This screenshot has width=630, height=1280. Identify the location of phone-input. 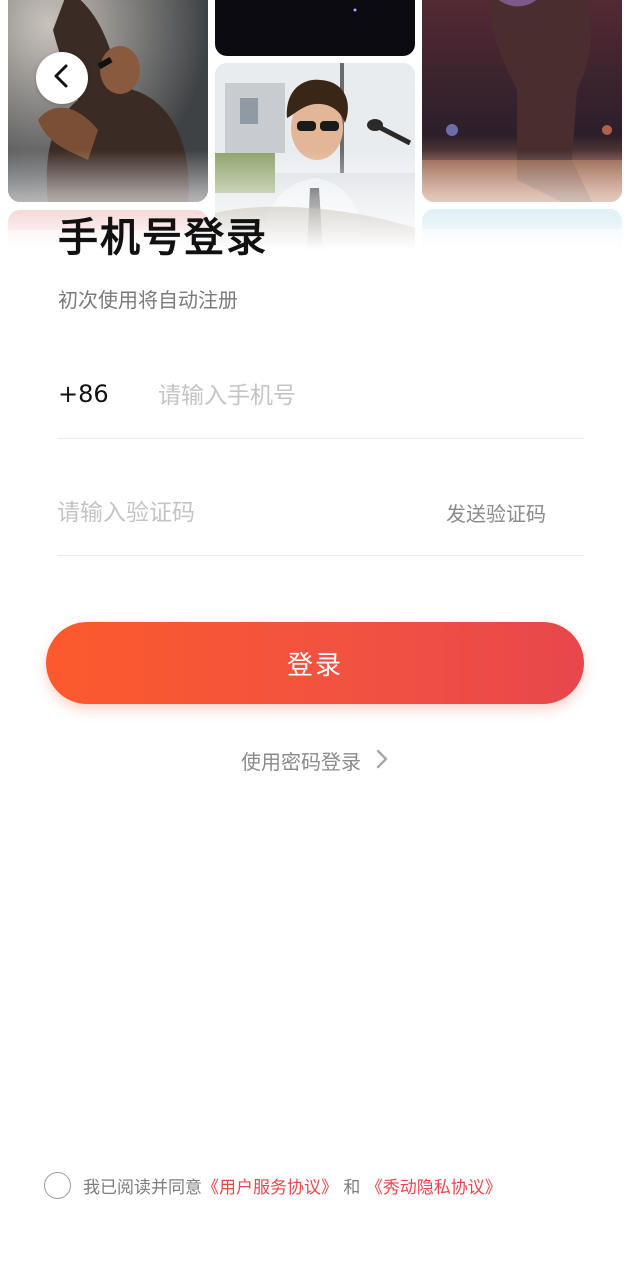
(368, 396).